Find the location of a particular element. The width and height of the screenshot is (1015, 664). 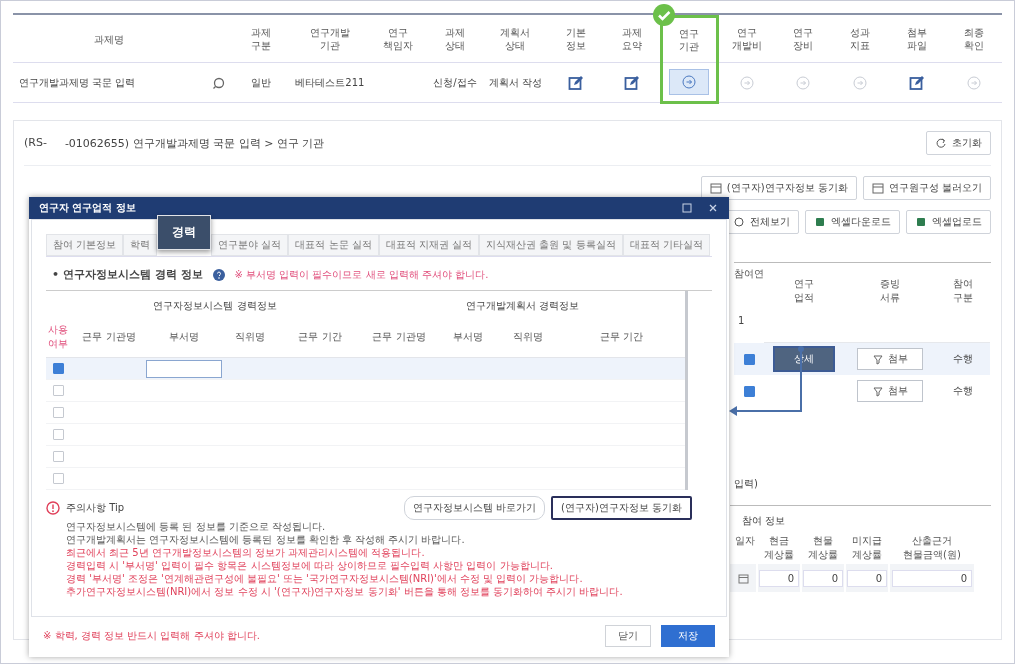

column-header: 연구 개발비 is located at coordinates (746, 39).